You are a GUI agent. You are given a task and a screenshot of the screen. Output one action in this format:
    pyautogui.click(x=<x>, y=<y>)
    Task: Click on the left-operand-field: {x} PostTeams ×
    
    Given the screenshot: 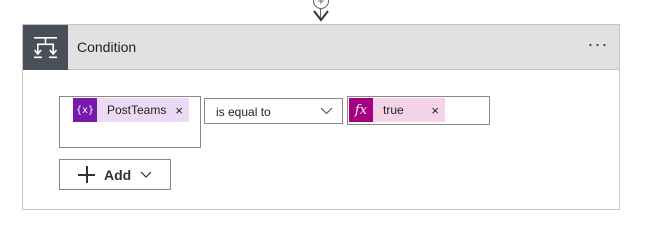 What is the action you would take?
    pyautogui.click(x=130, y=122)
    